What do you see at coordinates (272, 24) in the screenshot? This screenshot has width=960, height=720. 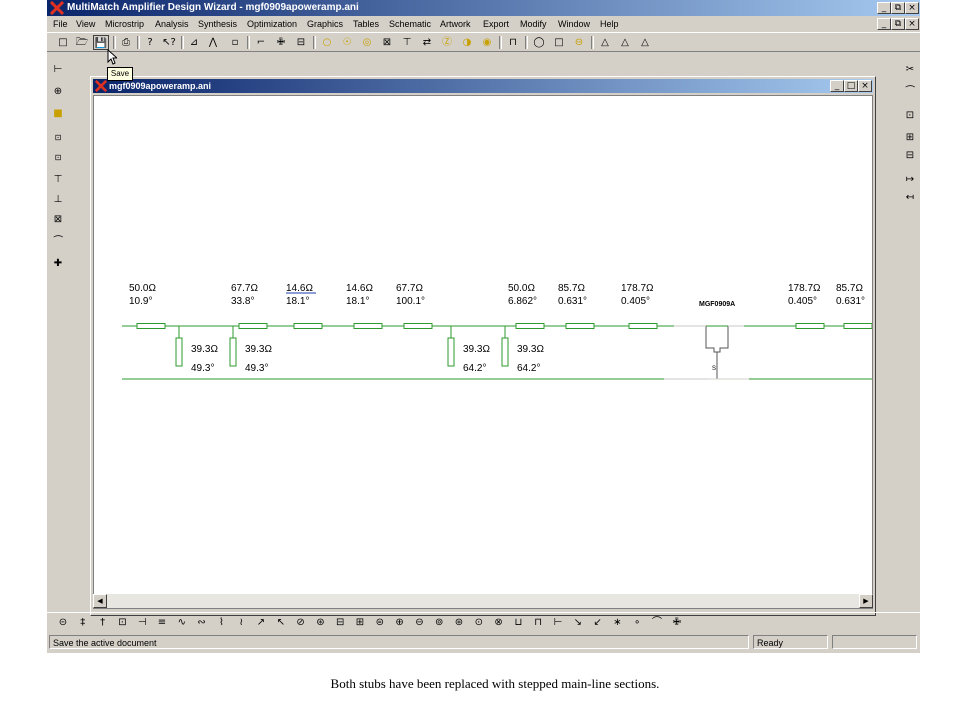 I see `menu-optimization: Optimization` at bounding box center [272, 24].